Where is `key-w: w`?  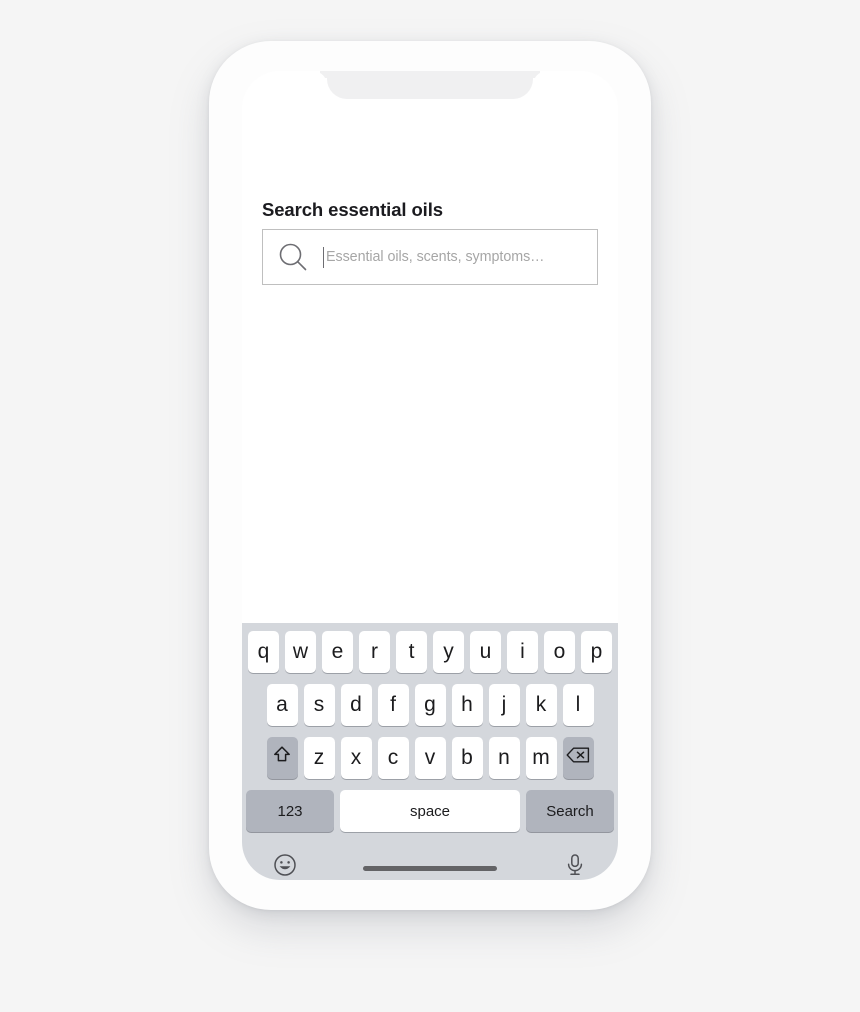 key-w: w is located at coordinates (300, 652).